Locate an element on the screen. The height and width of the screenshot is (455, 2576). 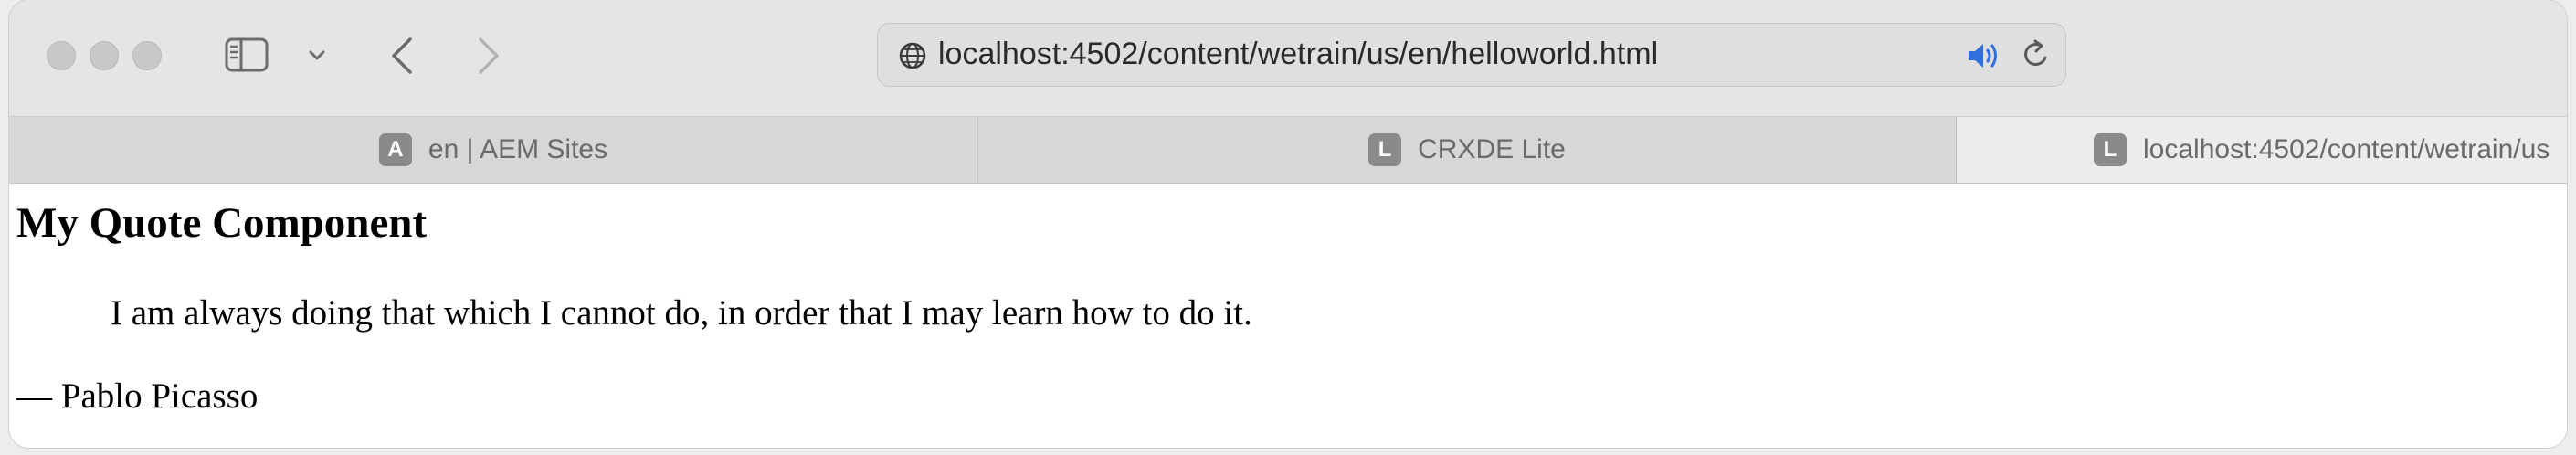
tab-aem-sites: A en | AEM Sites is located at coordinates (494, 150).